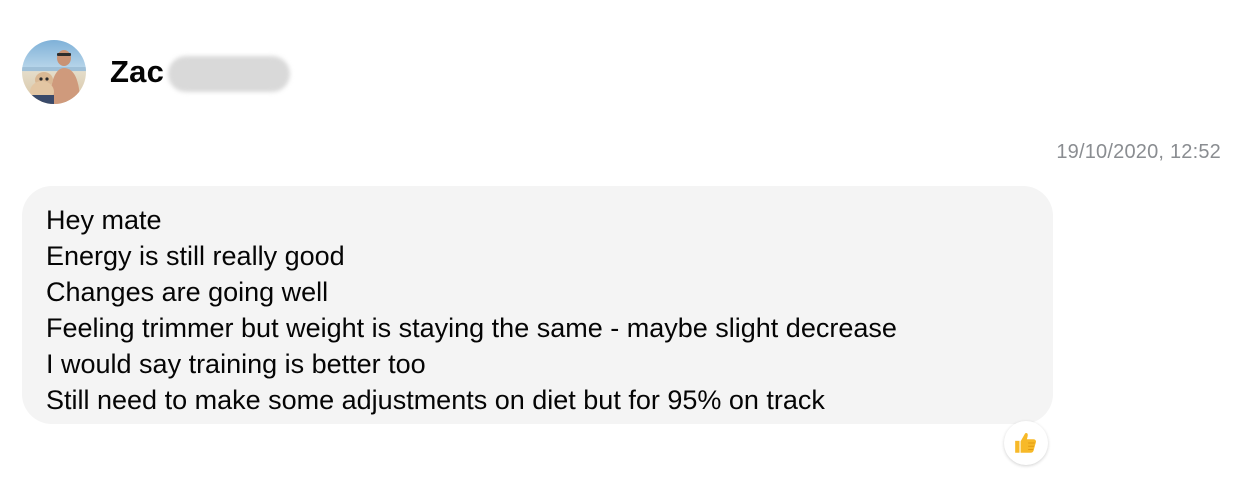 Image resolution: width=1243 pixels, height=492 pixels. I want to click on avatar, so click(54, 72).